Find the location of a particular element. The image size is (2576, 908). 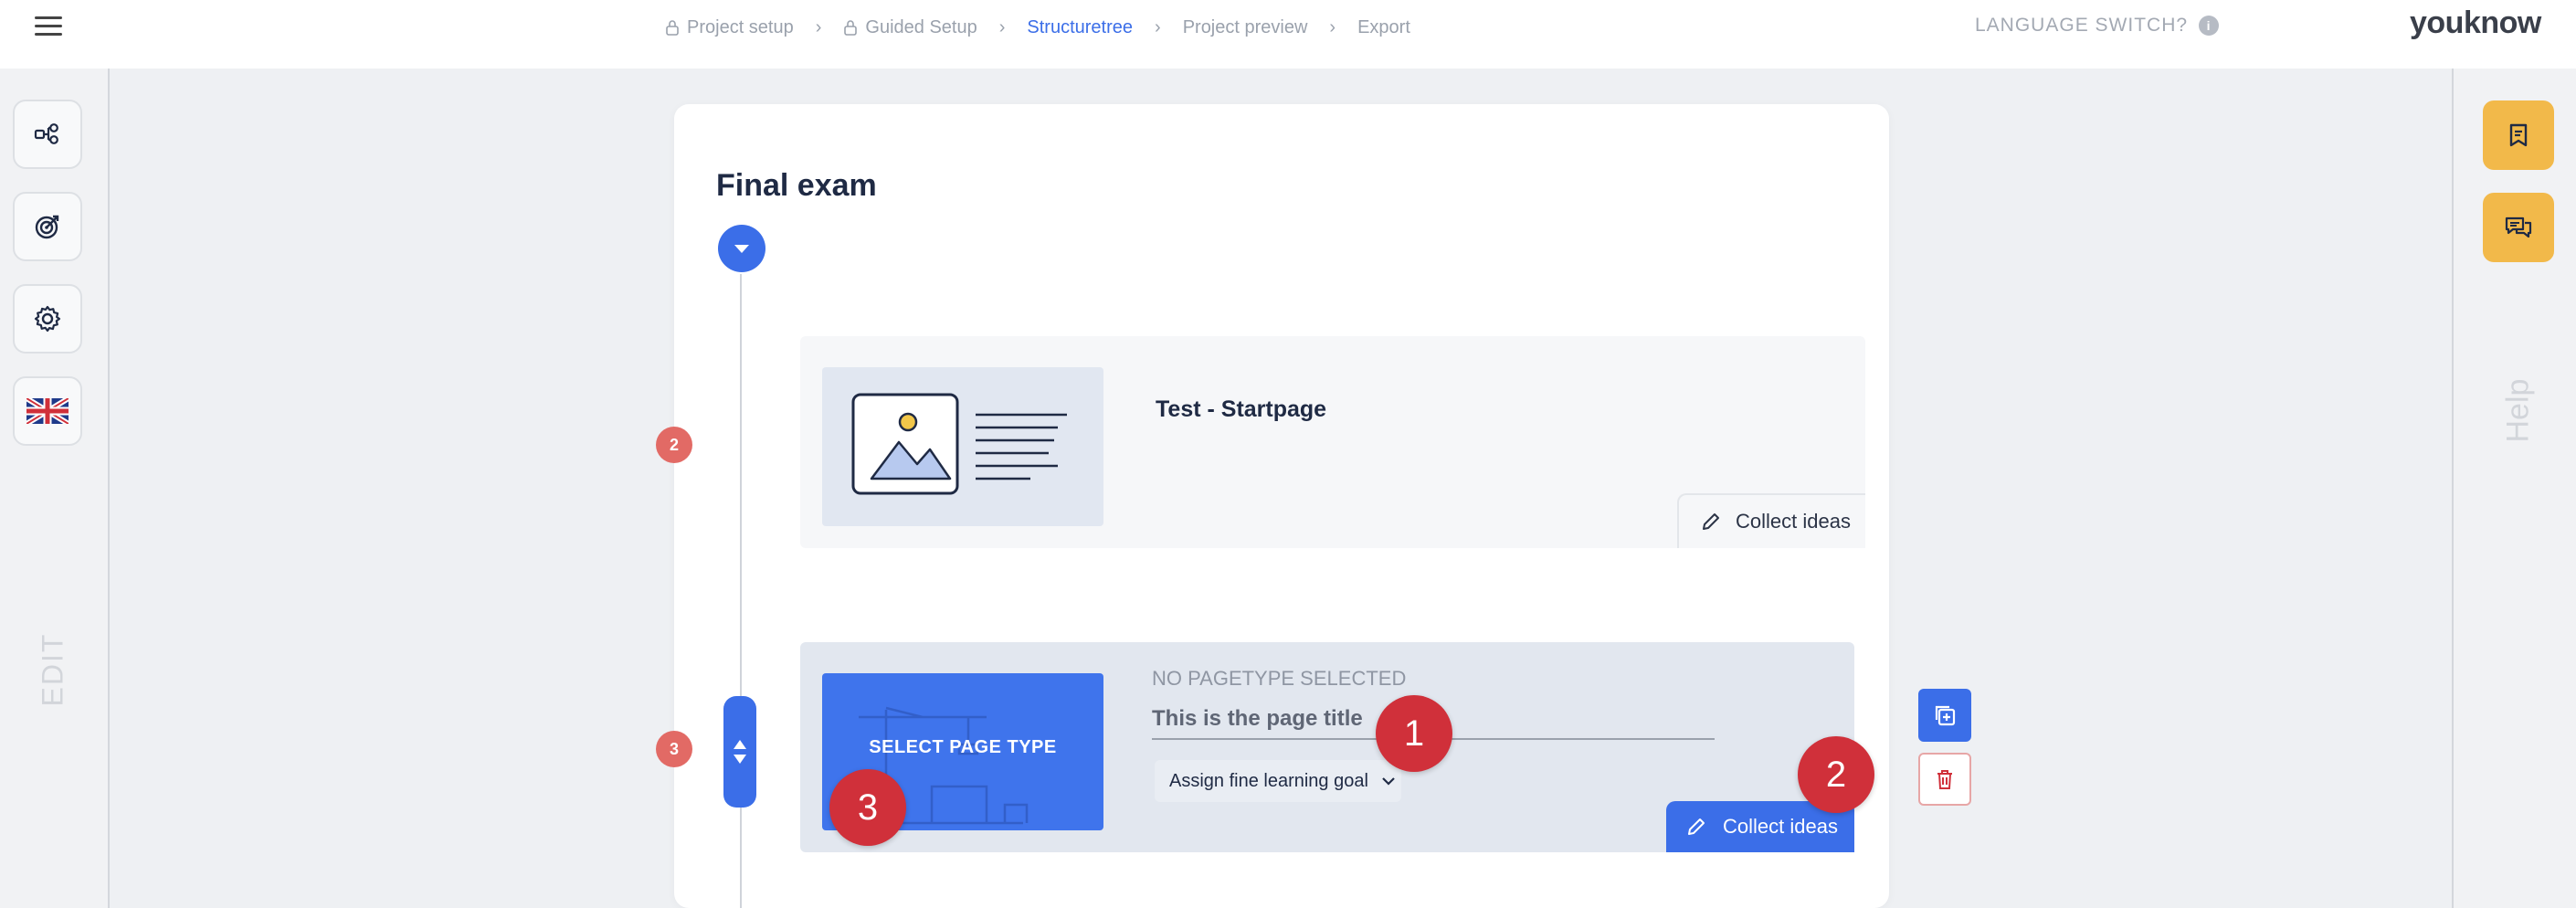

logo: youknow is located at coordinates (2475, 22).